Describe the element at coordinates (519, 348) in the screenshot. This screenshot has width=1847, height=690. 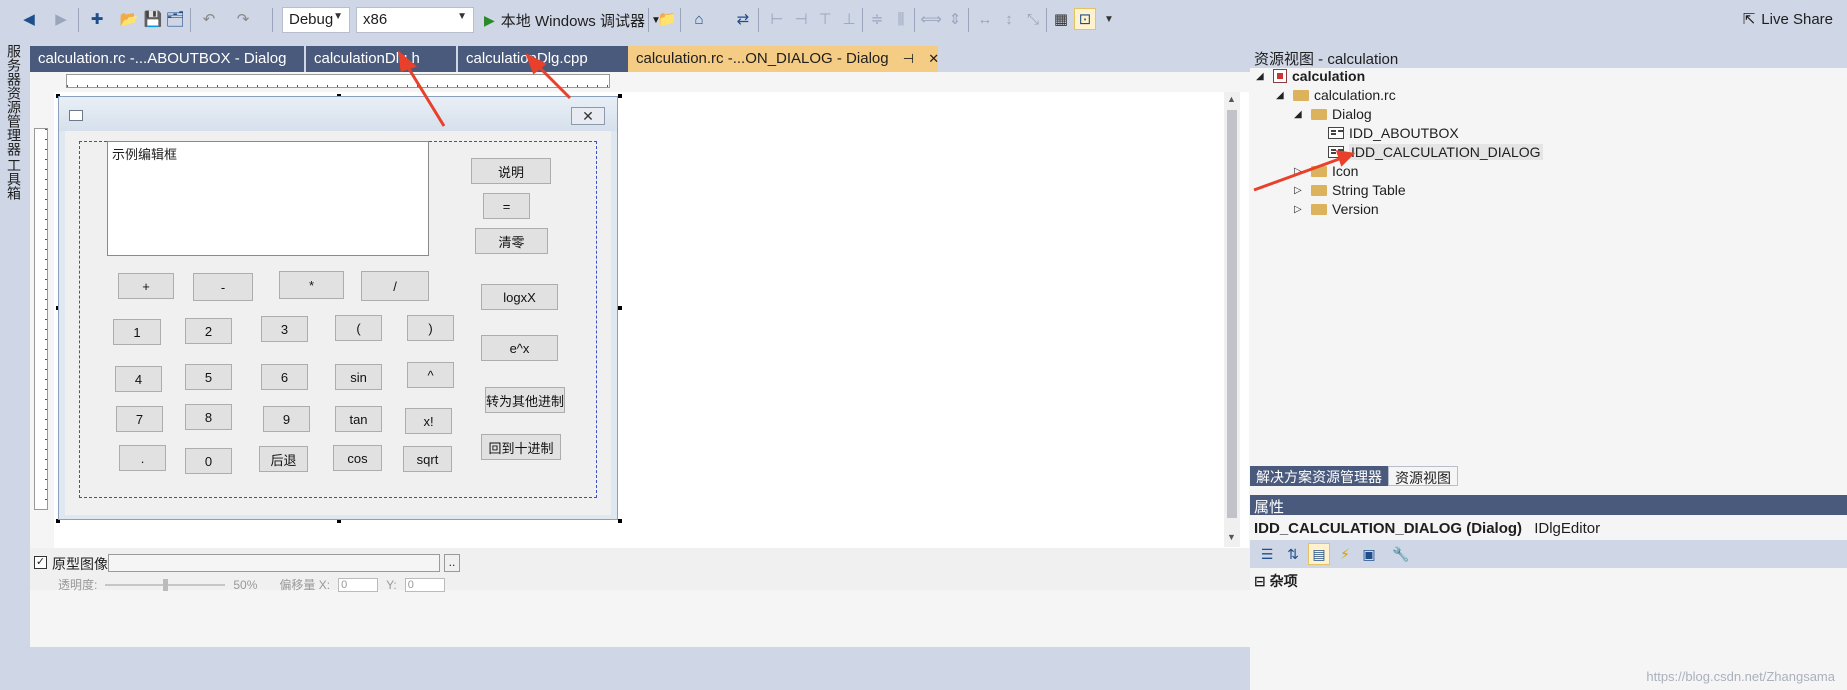
I see `exp-button: e^x` at that location.